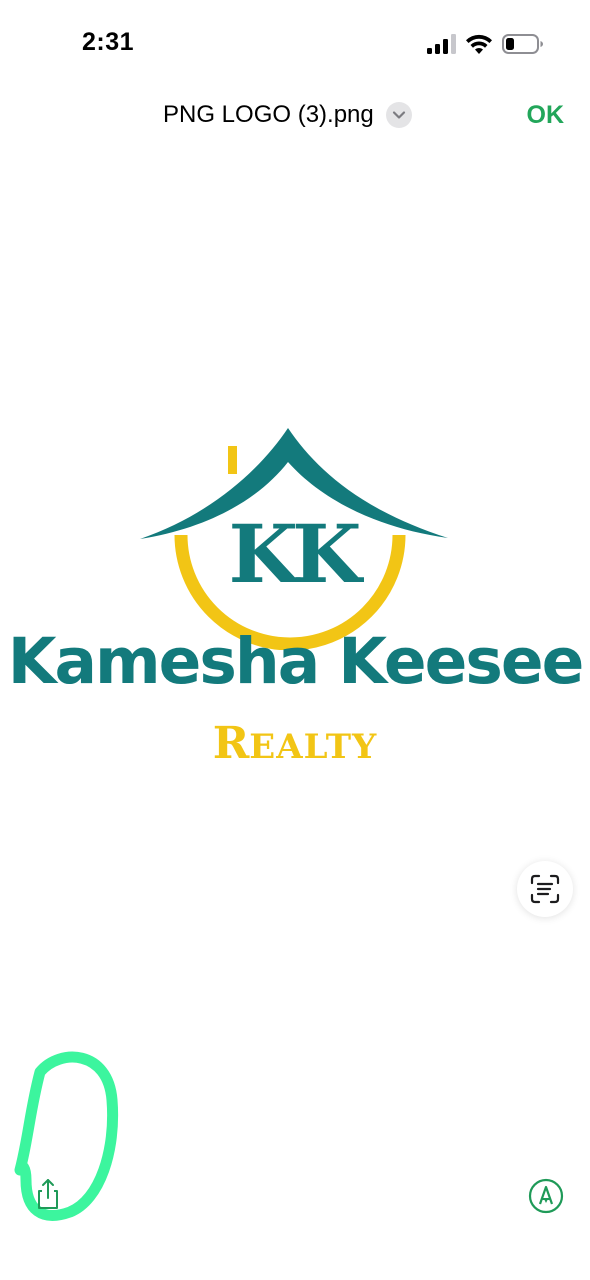 This screenshot has height=1280, width=590. What do you see at coordinates (479, 44) in the screenshot?
I see `wifi-icon` at bounding box center [479, 44].